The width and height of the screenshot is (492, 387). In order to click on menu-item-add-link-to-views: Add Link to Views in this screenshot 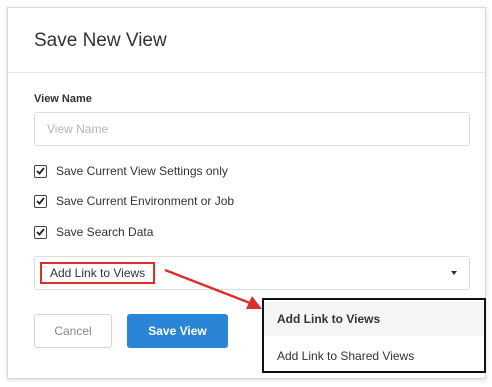, I will do `click(374, 319)`.